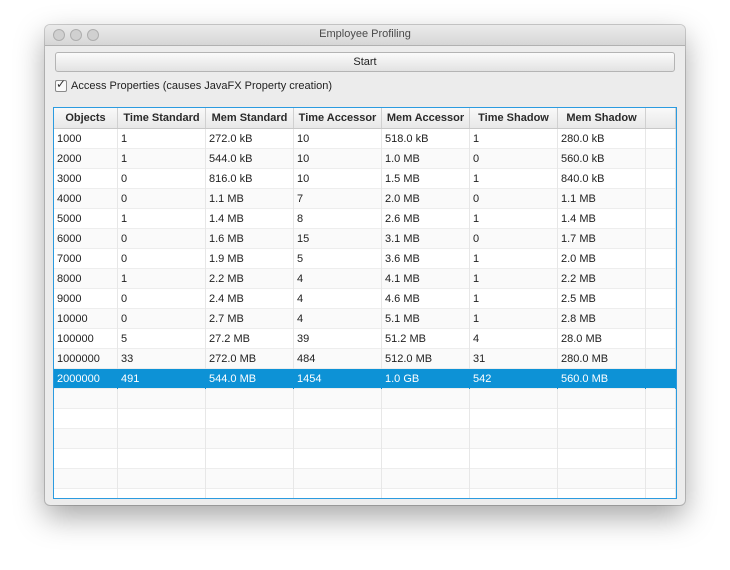  I want to click on table-cell: 1.1 MB, so click(602, 199).